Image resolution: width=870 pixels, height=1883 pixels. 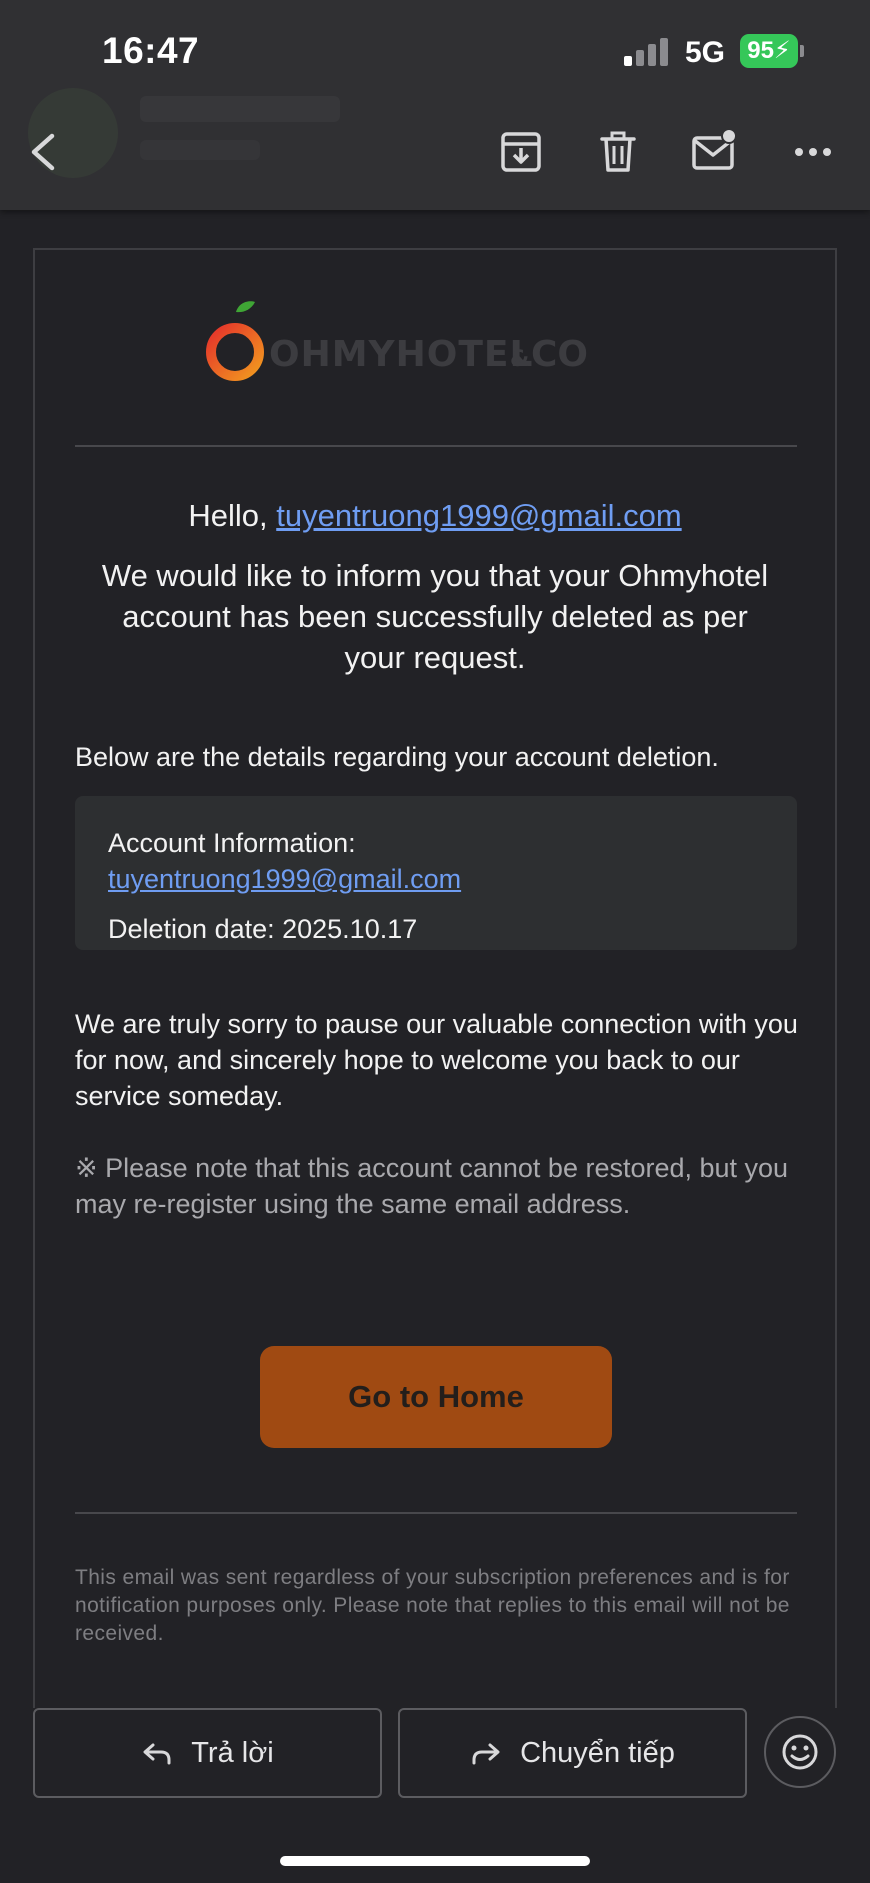 What do you see at coordinates (232, 1752) in the screenshot?
I see `reply-label: Trả lời` at bounding box center [232, 1752].